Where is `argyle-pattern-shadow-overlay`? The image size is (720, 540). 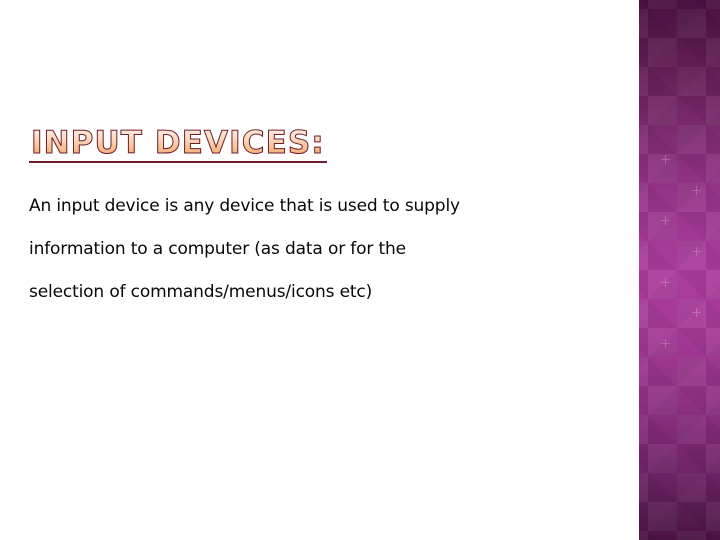 argyle-pattern-shadow-overlay is located at coordinates (679, 270).